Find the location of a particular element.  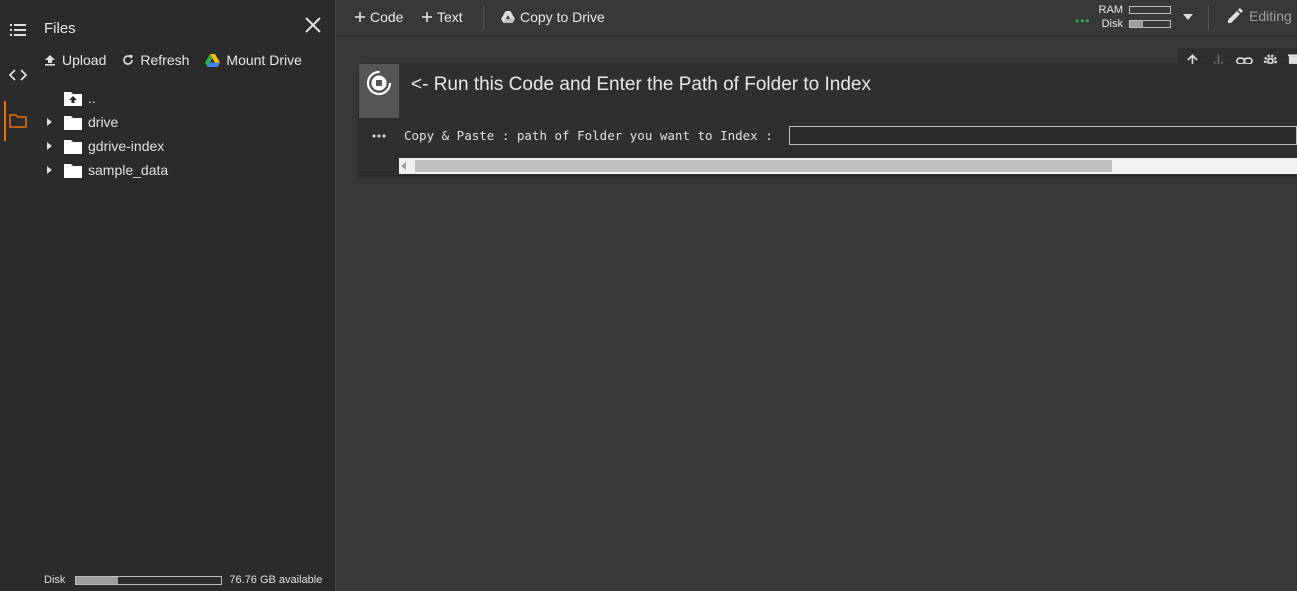

run-cell-button is located at coordinates (379, 91).